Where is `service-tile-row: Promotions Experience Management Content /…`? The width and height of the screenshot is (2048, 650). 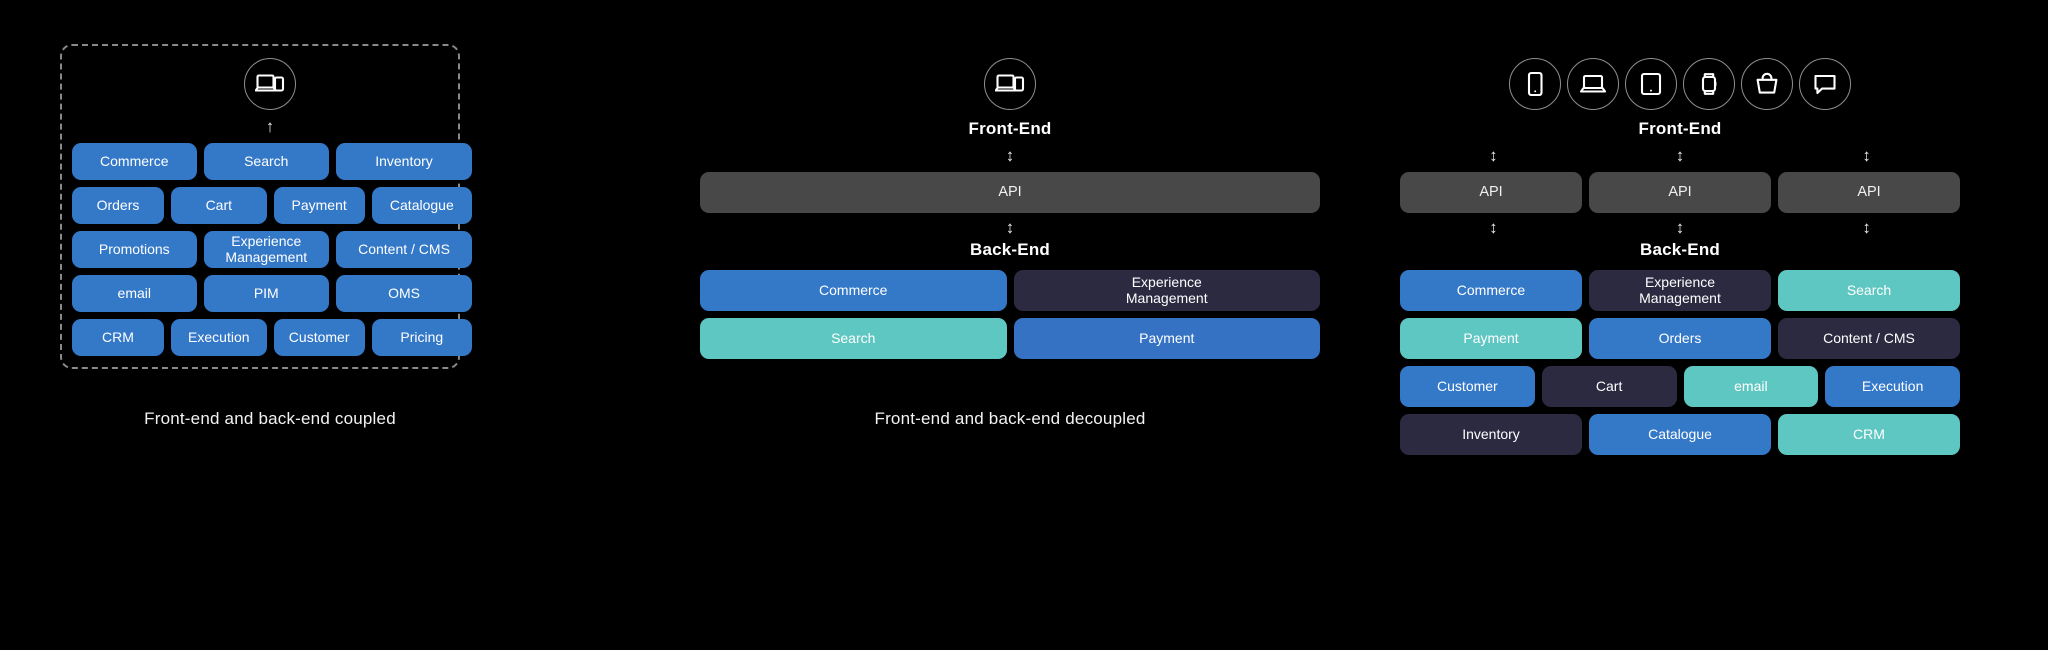 service-tile-row: Promotions Experience Management Content /… is located at coordinates (272, 249).